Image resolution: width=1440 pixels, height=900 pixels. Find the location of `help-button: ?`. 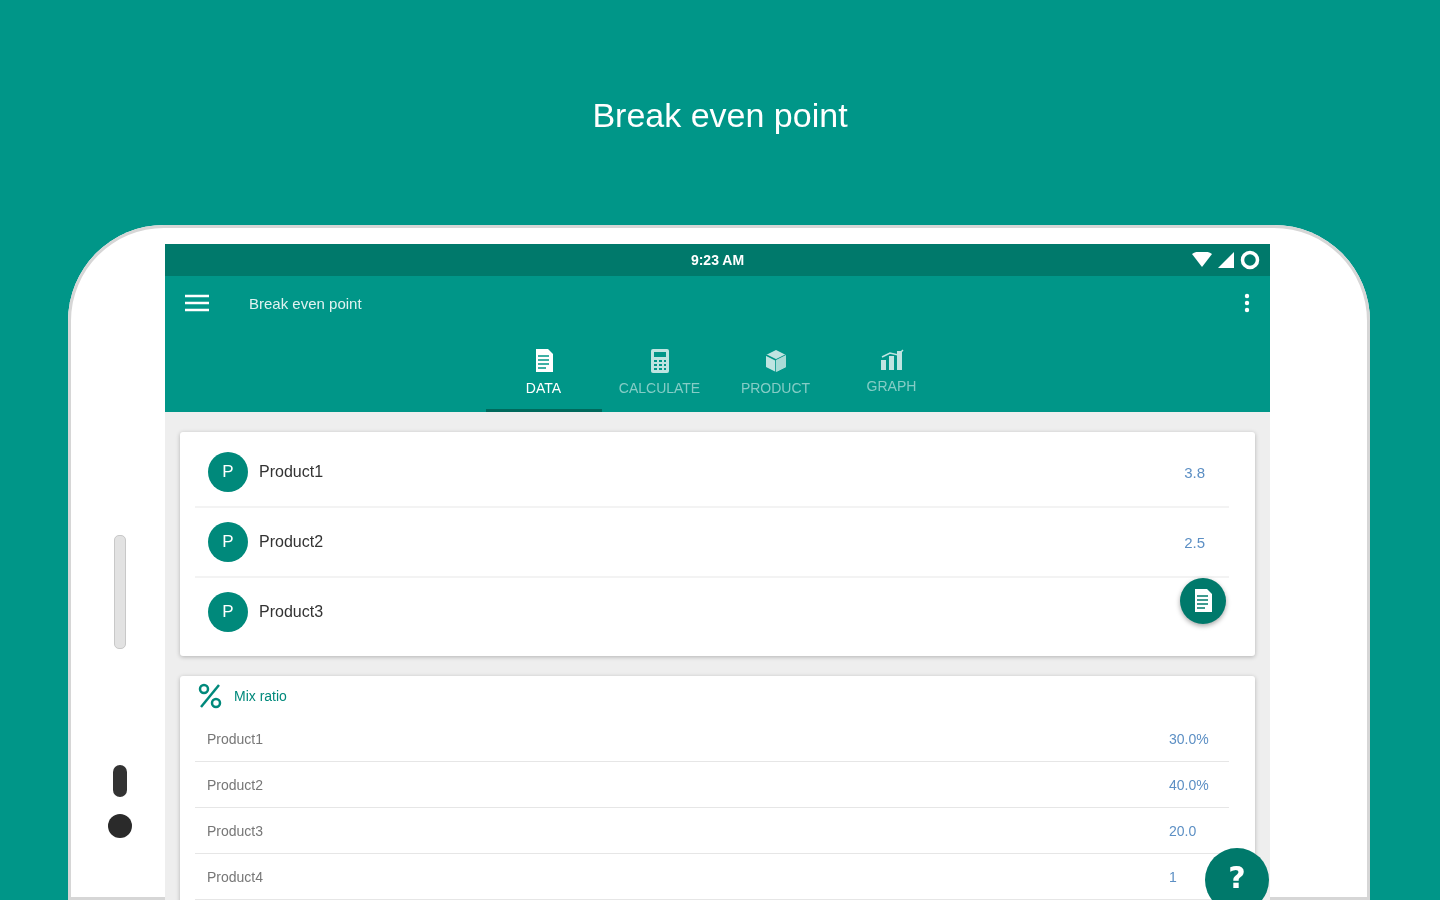

help-button: ? is located at coordinates (1237, 874).